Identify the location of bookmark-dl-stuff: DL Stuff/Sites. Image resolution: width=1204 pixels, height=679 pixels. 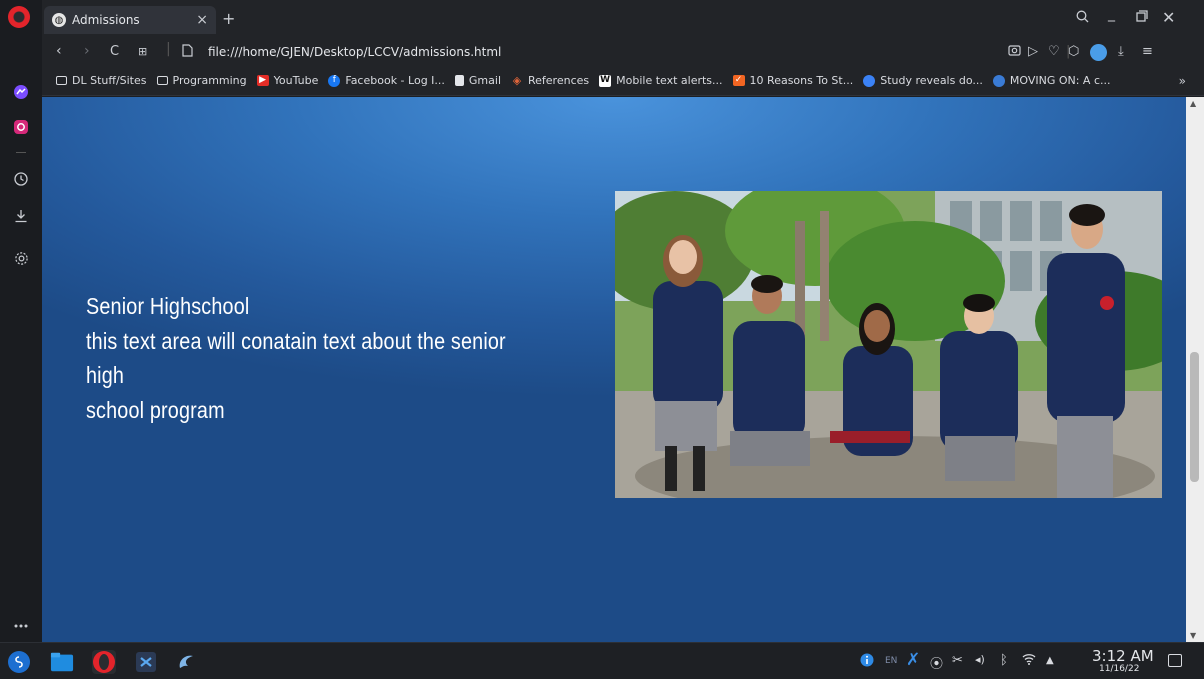
(101, 80).